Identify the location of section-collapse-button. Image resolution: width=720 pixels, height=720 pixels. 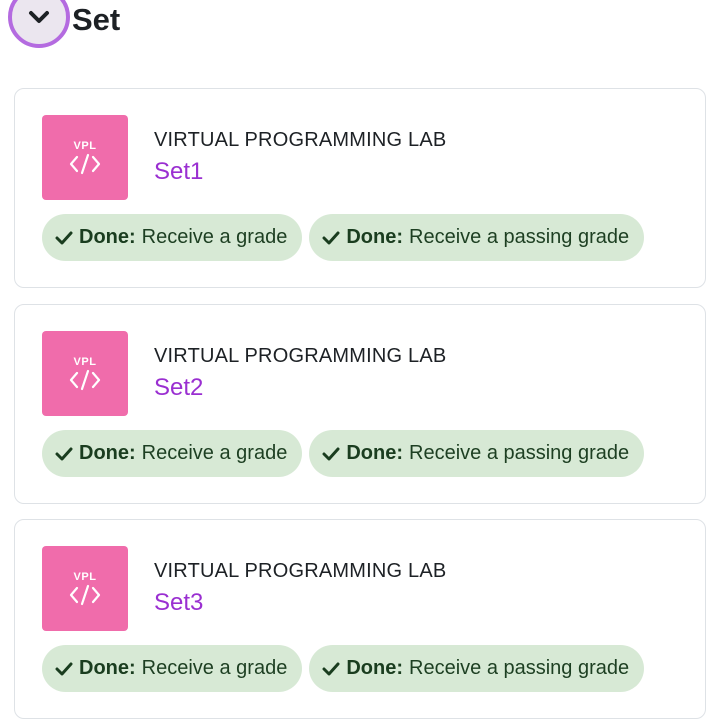
(39, 24).